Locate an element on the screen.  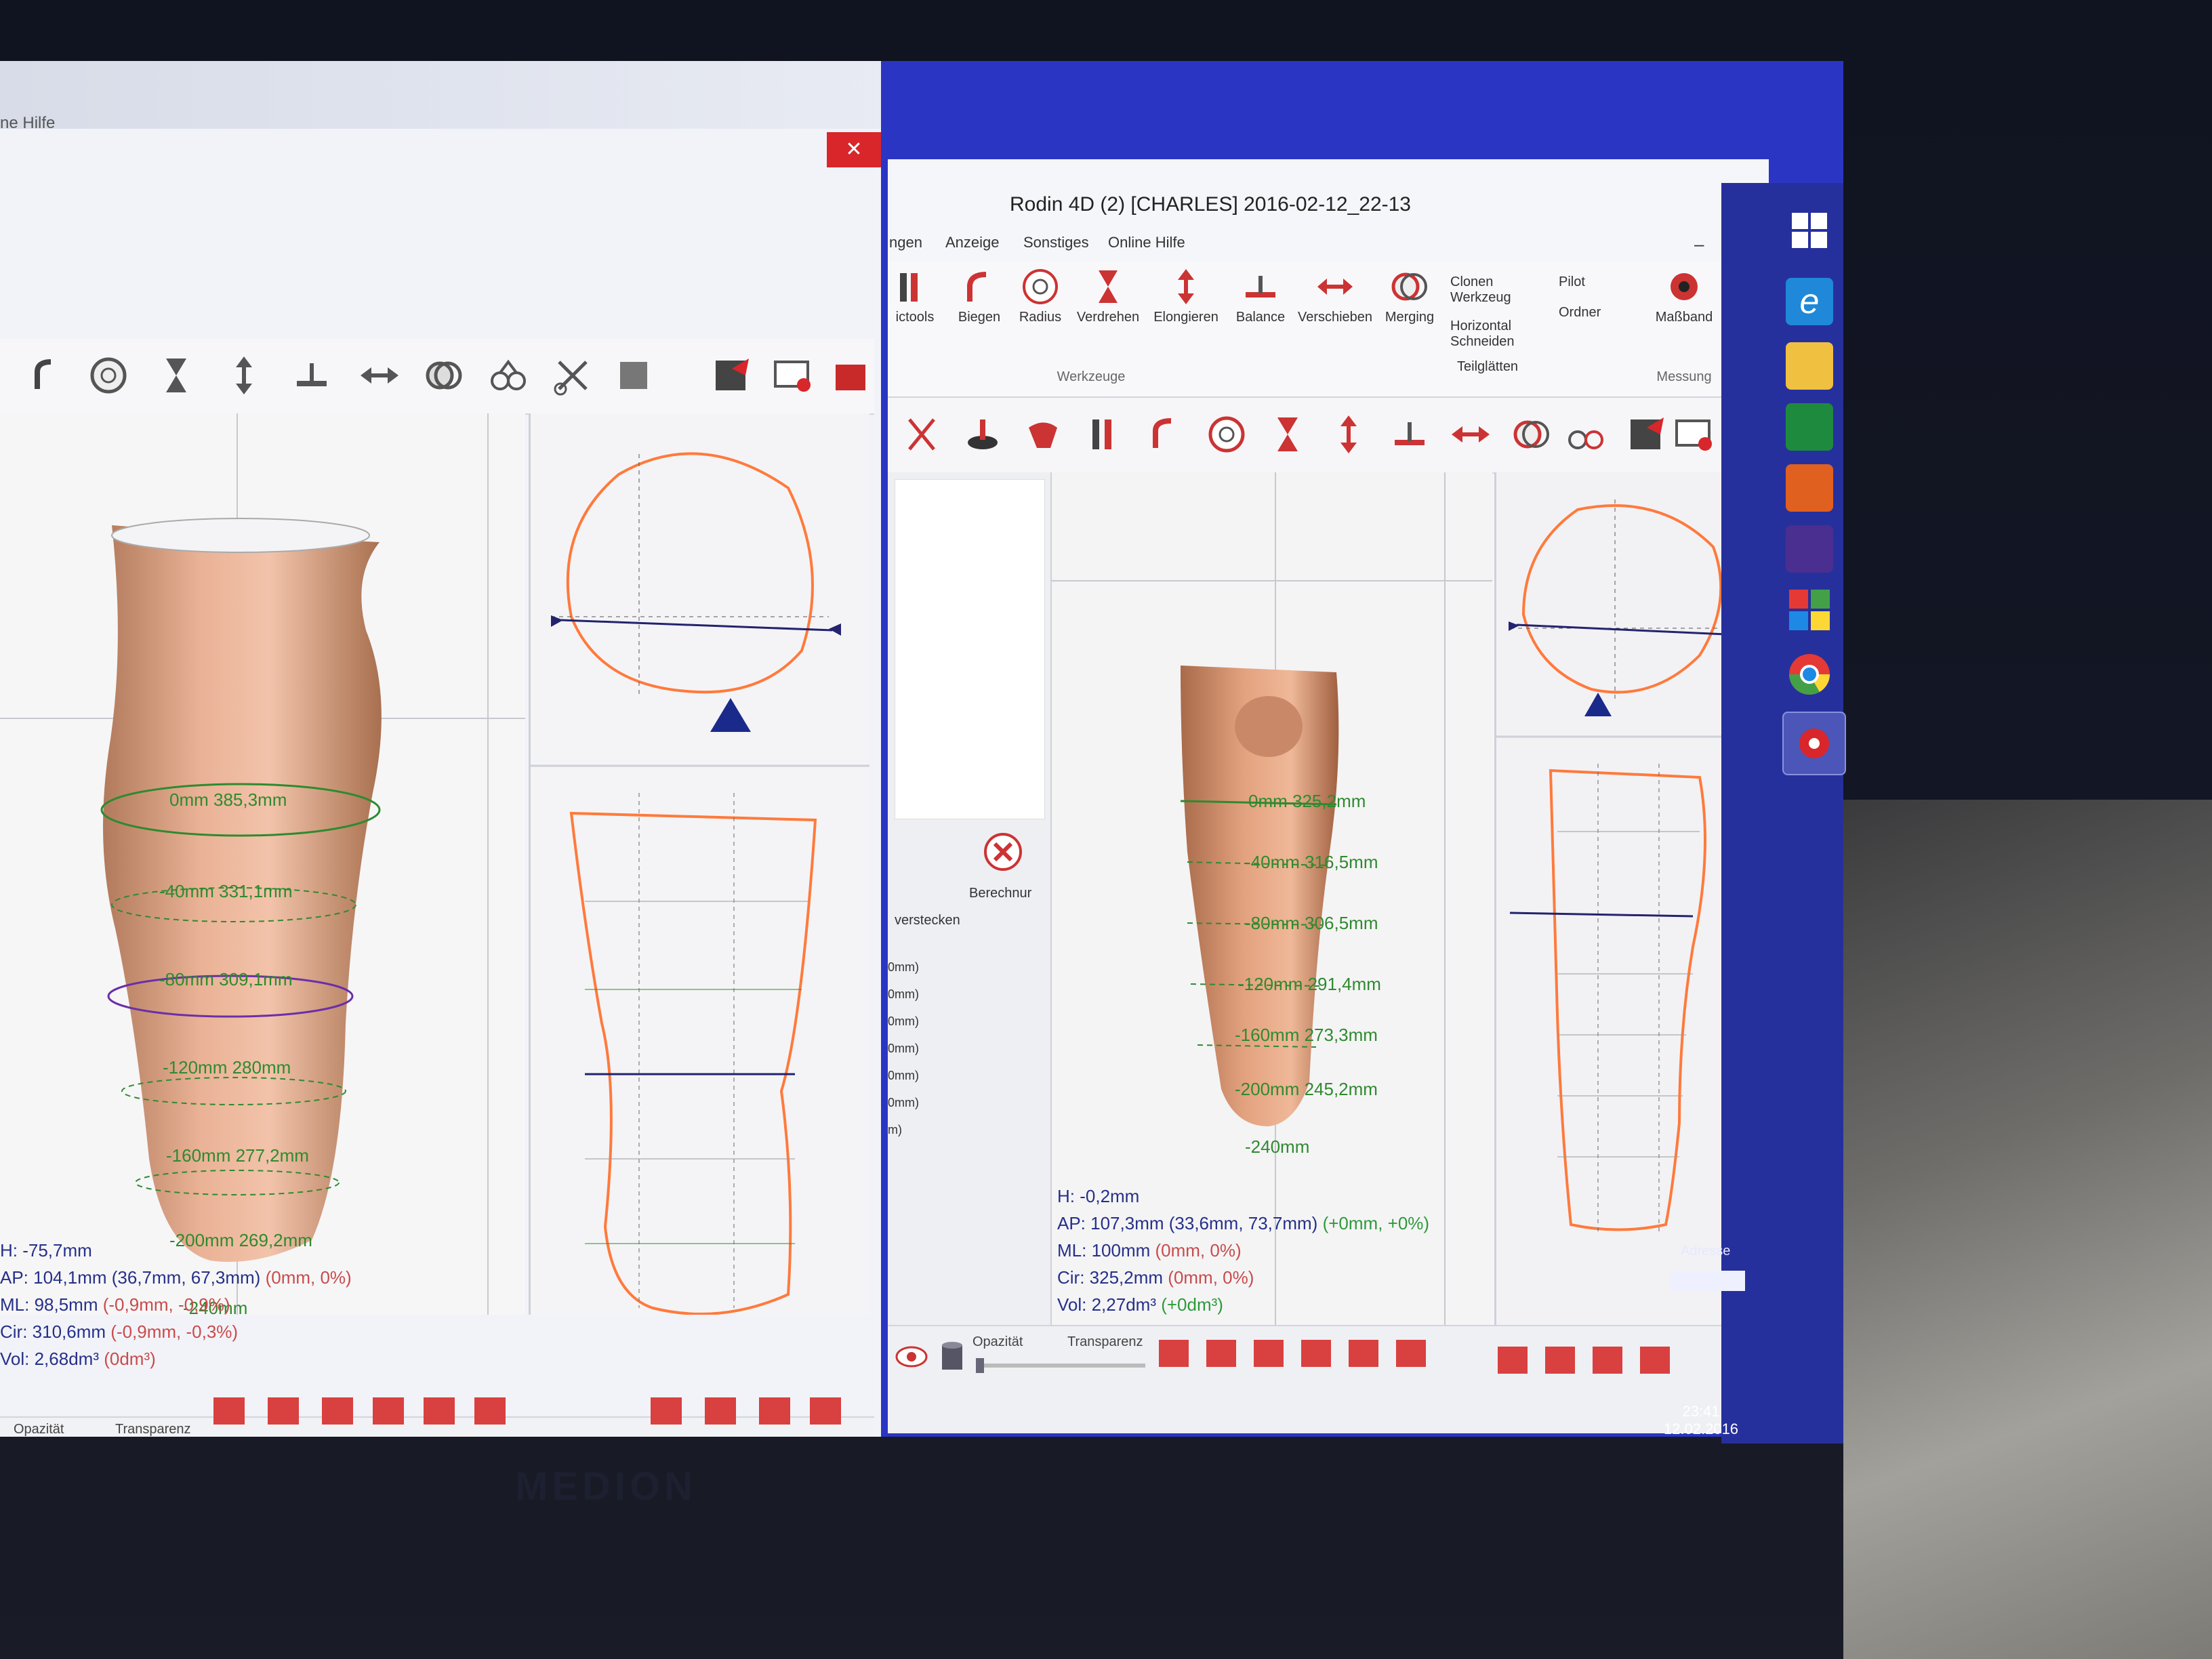
store-icon is located at coordinates (1809, 427).